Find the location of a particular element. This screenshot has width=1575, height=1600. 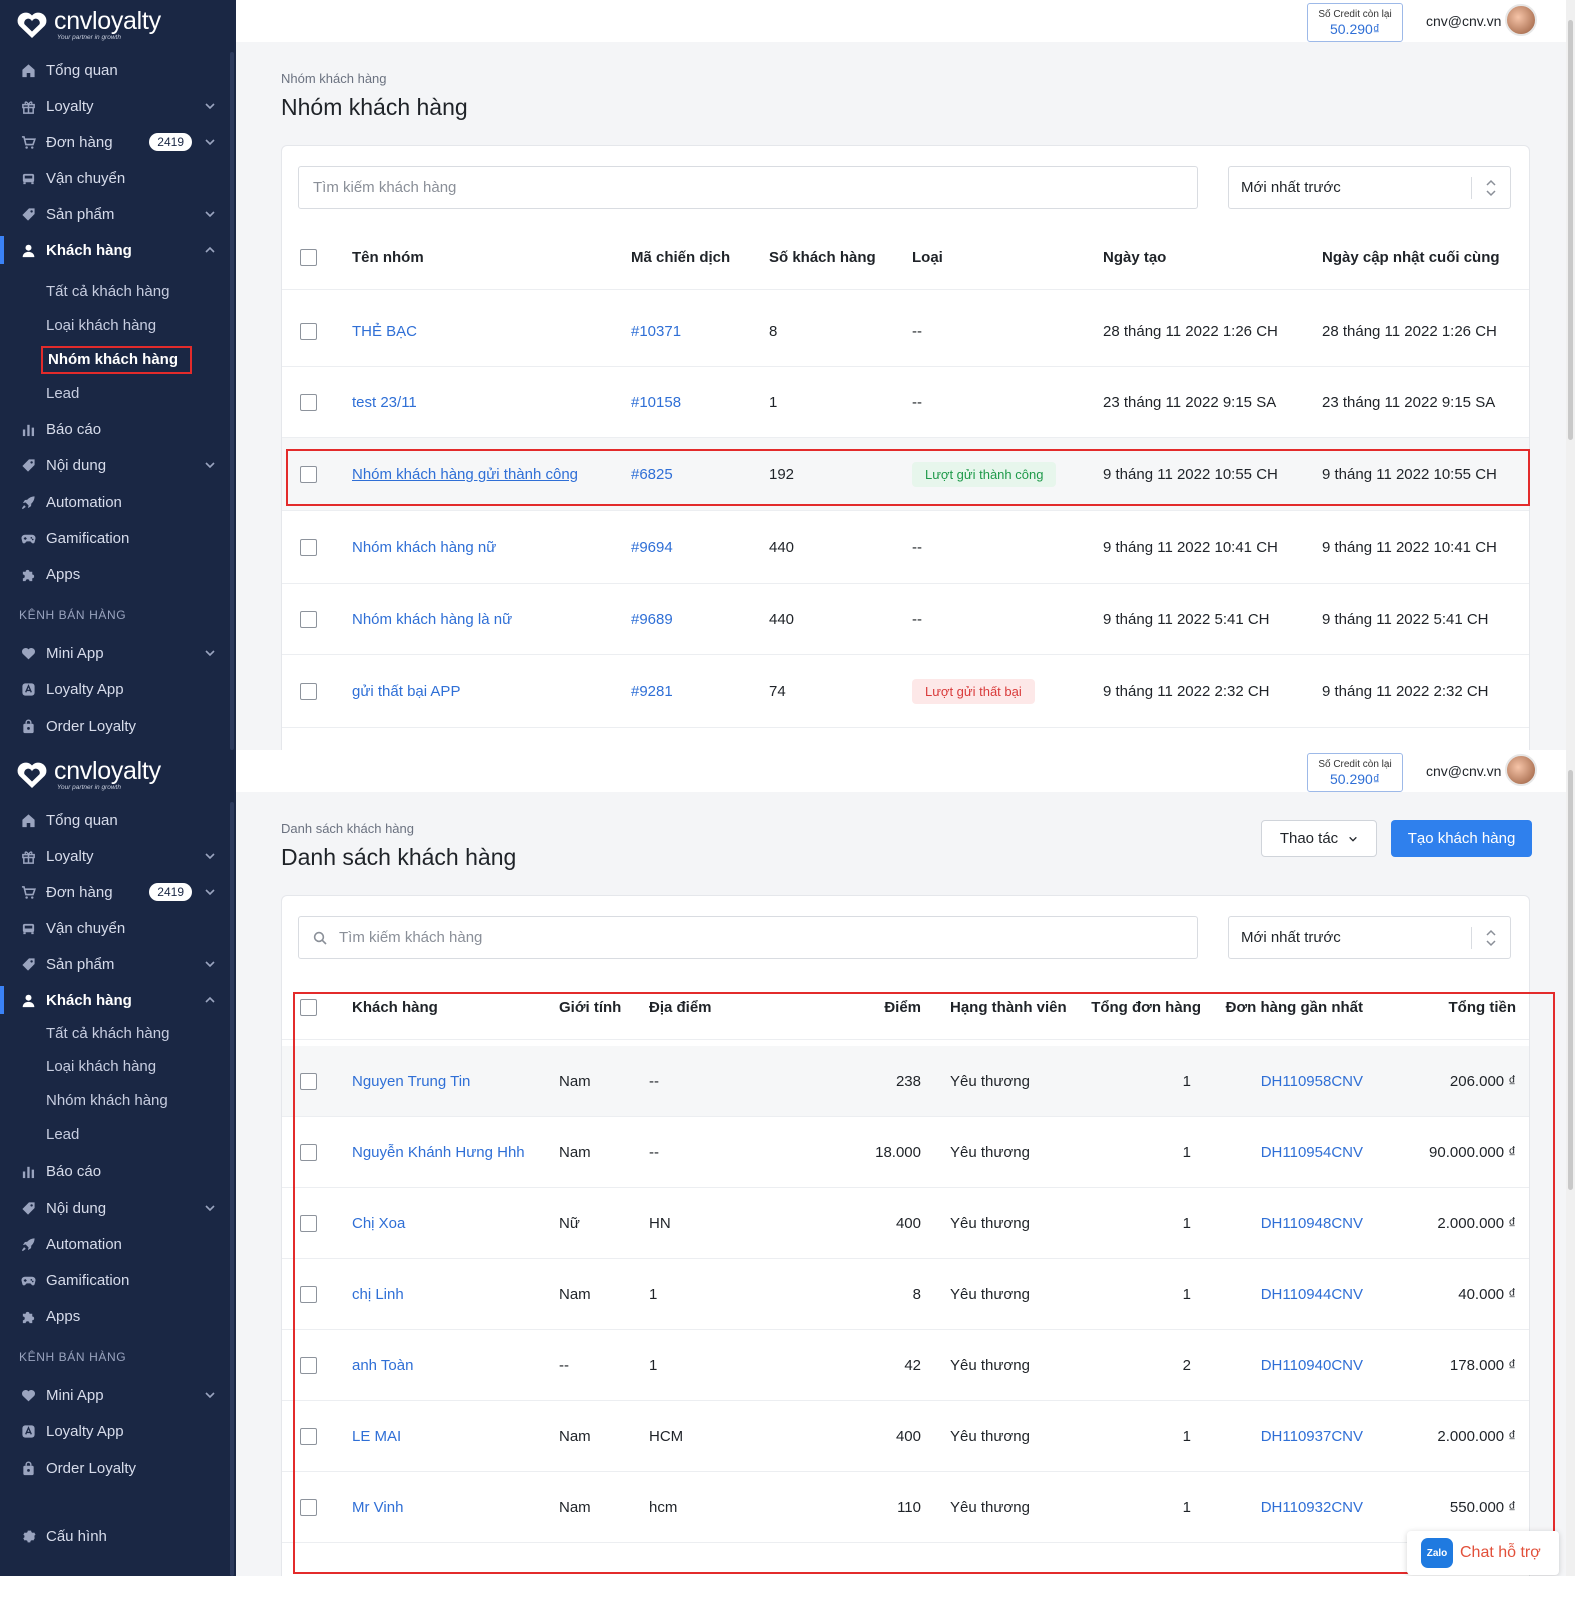

create-customer-button: Tạo khách hàng is located at coordinates (1461, 838).